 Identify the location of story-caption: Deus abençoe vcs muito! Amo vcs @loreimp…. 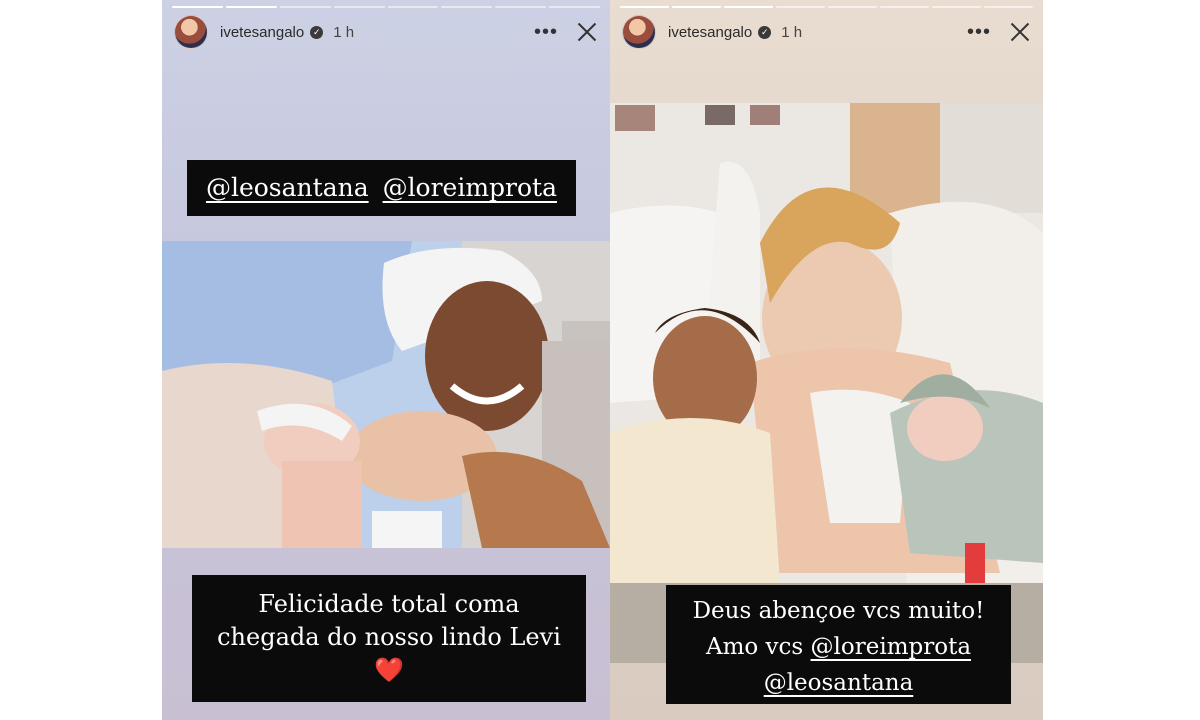
(838, 644).